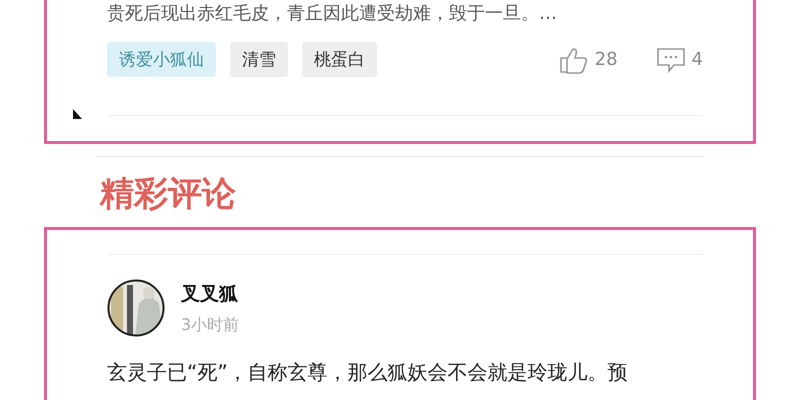 The height and width of the screenshot is (400, 800). I want to click on like-count: 28, so click(606, 59).